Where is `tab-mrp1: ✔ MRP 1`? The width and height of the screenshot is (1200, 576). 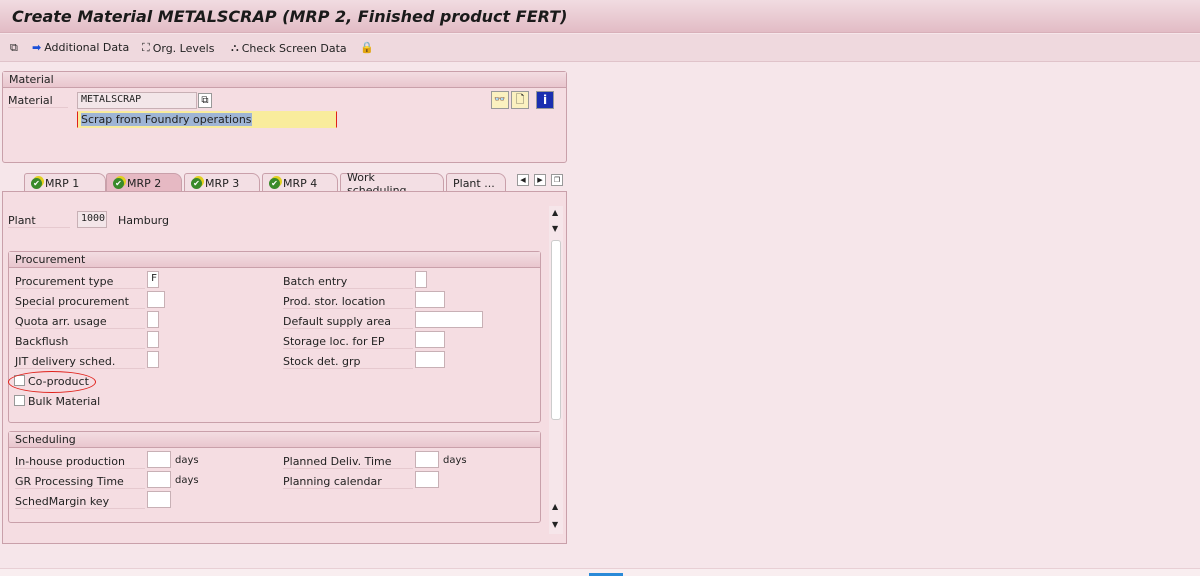 tab-mrp1: ✔ MRP 1 is located at coordinates (65, 182).